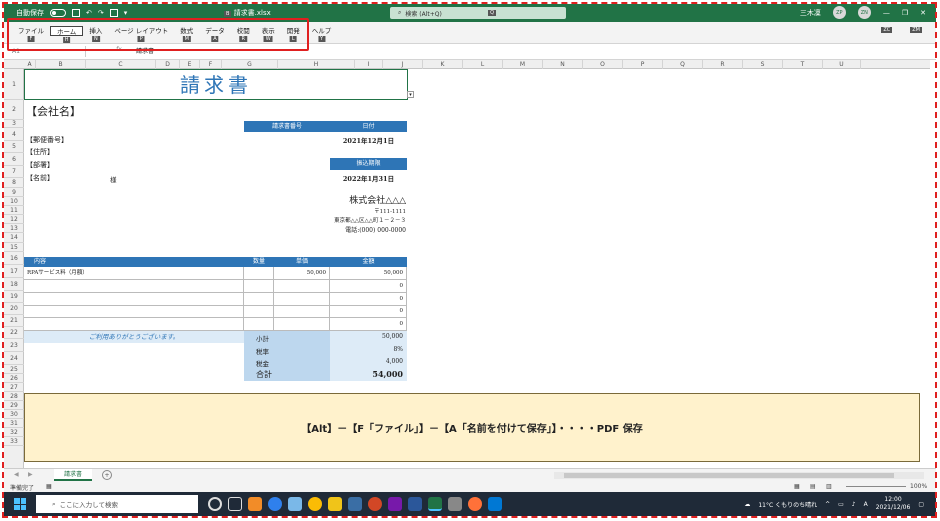  I want to click on taskbar-search: ⌕ ここに入力して検索, so click(117, 504).